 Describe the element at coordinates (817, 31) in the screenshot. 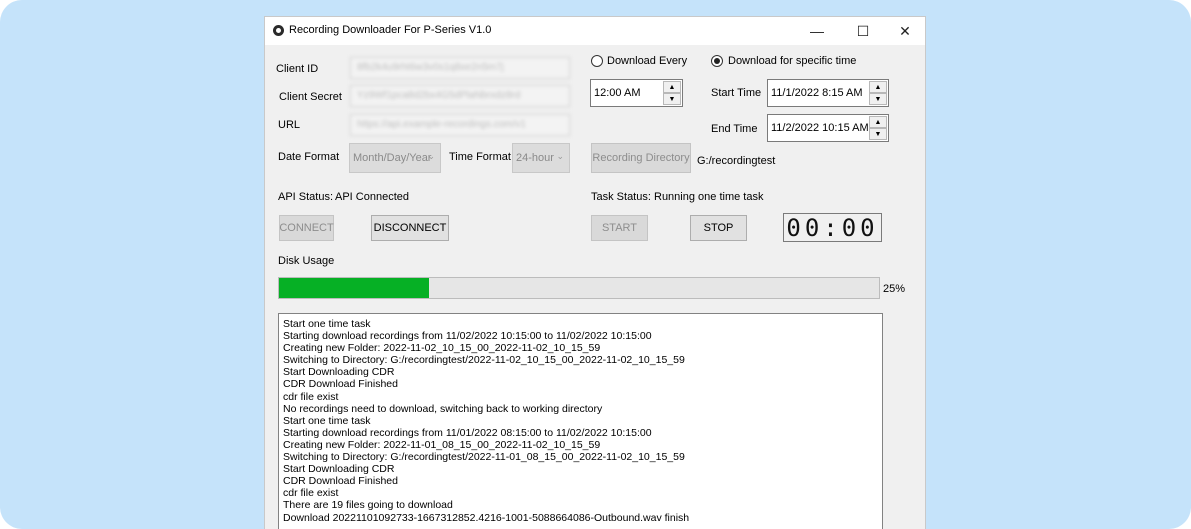

I see `minimize-button: —` at that location.